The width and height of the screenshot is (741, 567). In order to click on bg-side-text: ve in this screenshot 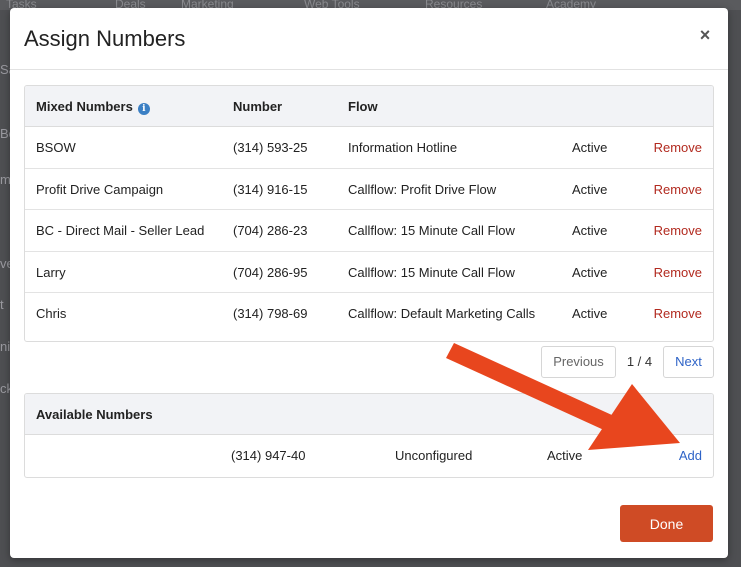, I will do `click(5, 263)`.